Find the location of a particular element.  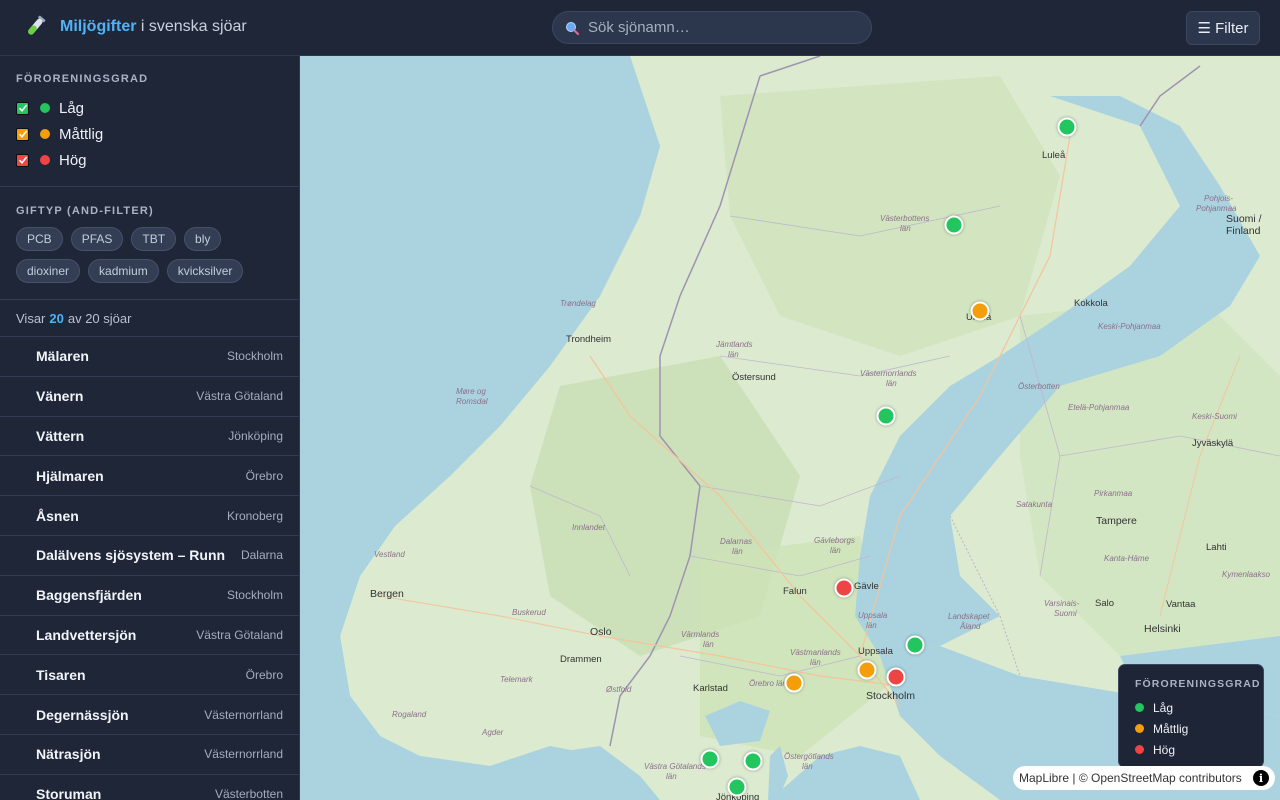

map-label-jamtland: Jämtlands is located at coordinates (734, 344).